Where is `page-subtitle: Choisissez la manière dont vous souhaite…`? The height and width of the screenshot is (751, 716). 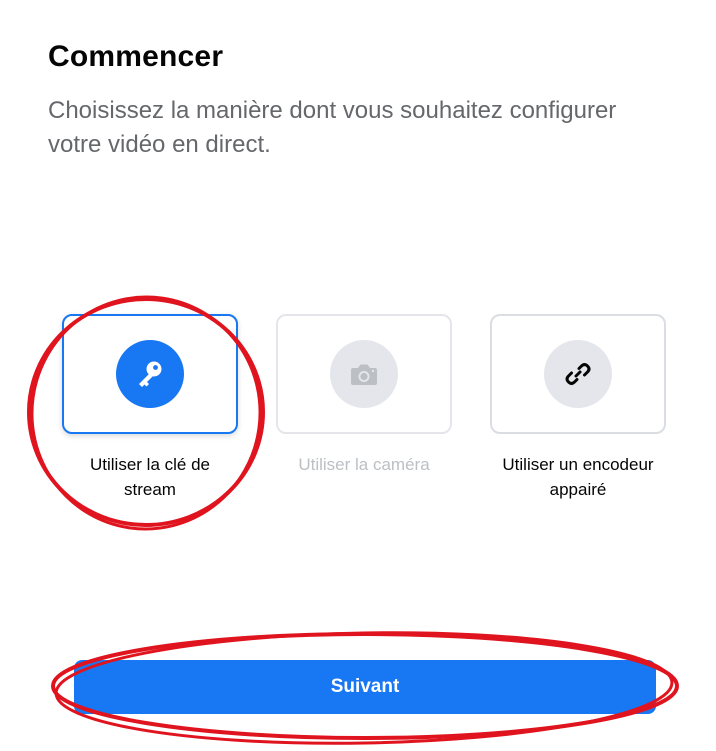
page-subtitle: Choisissez la manière dont vous souhaite… is located at coordinates (332, 127).